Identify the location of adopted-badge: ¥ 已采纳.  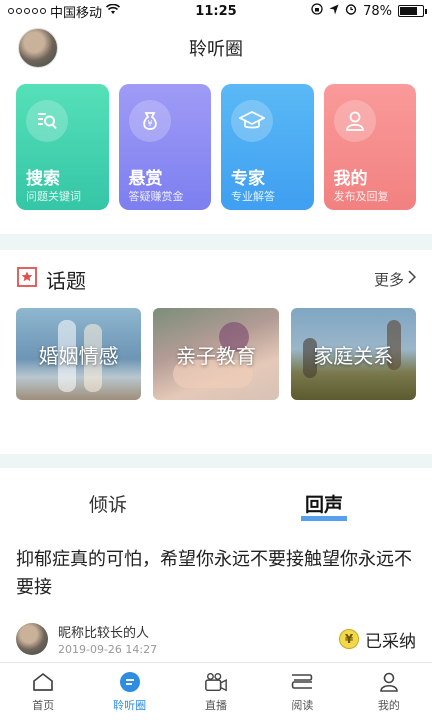
(377, 639).